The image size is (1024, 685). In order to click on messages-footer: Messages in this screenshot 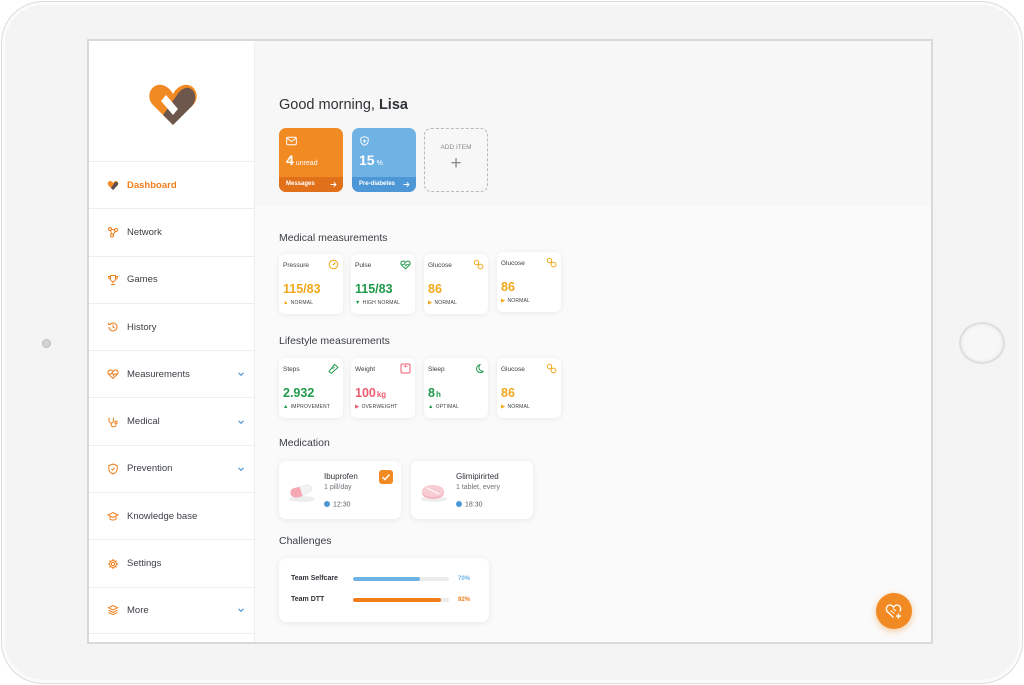, I will do `click(311, 184)`.